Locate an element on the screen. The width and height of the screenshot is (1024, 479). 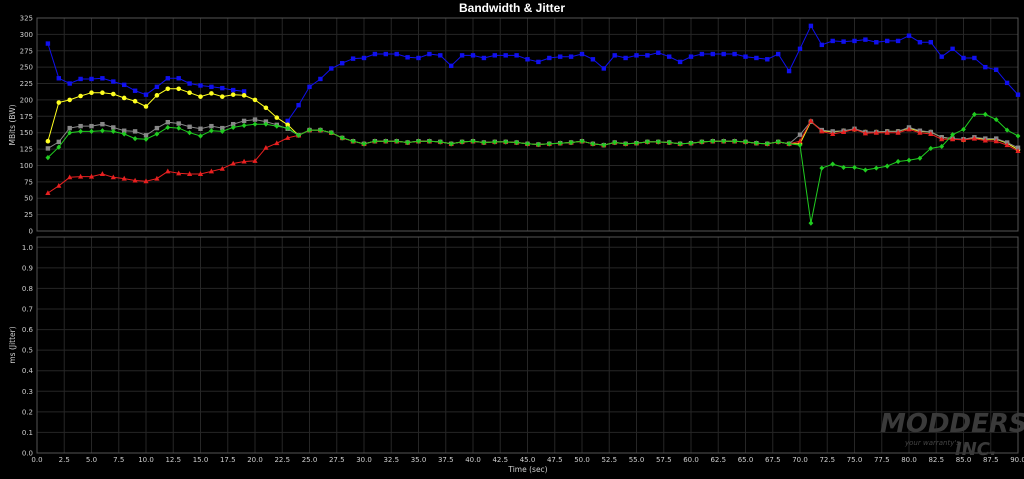
bottom-y-tick-label: 0.1 is located at coordinates (27, 433).